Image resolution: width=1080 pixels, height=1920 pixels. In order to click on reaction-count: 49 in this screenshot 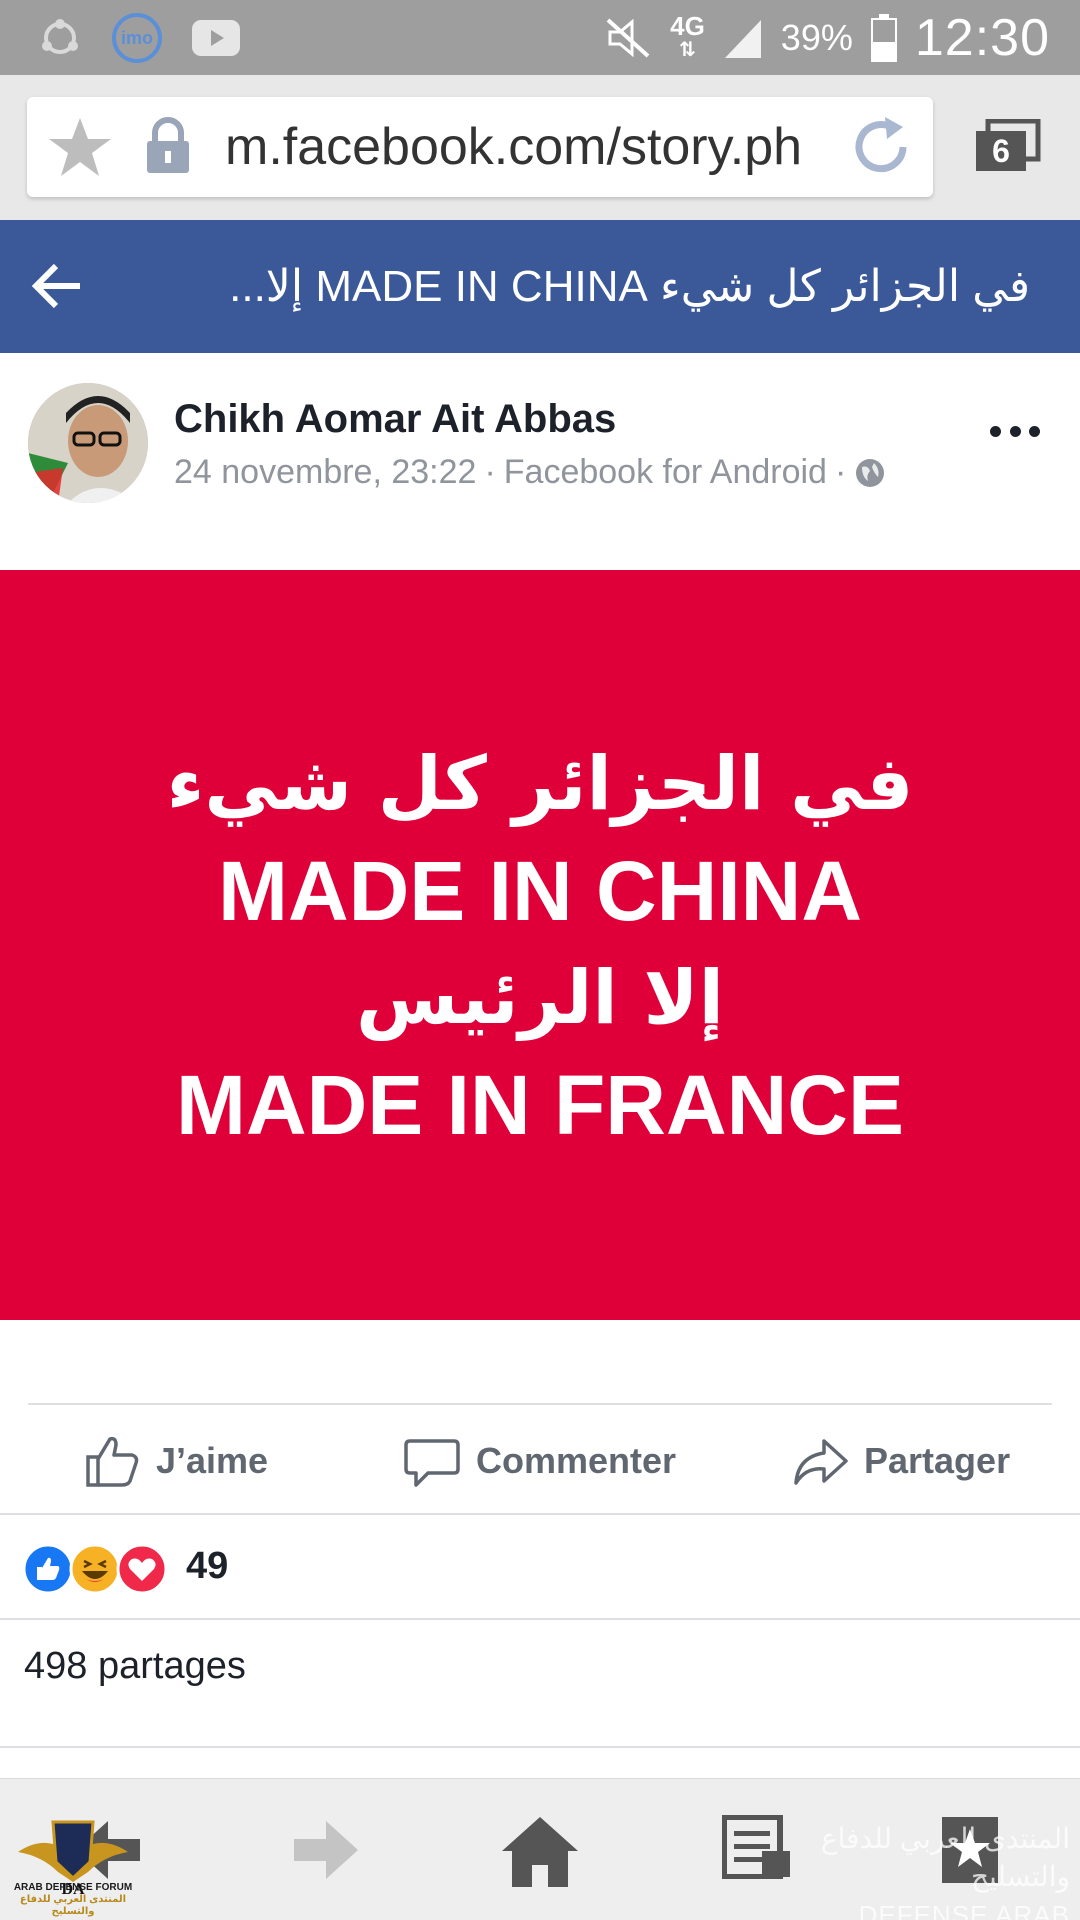, I will do `click(207, 1566)`.